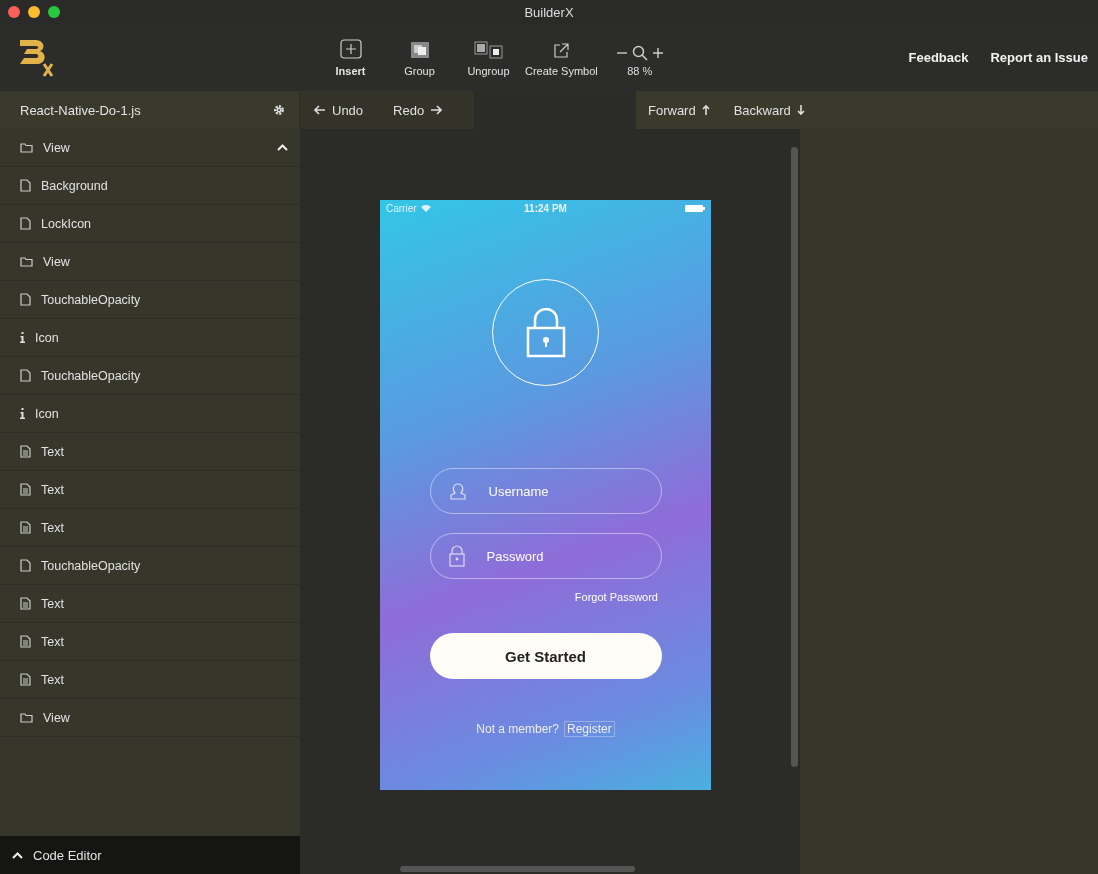  What do you see at coordinates (639, 52) in the screenshot?
I see `search-icon` at bounding box center [639, 52].